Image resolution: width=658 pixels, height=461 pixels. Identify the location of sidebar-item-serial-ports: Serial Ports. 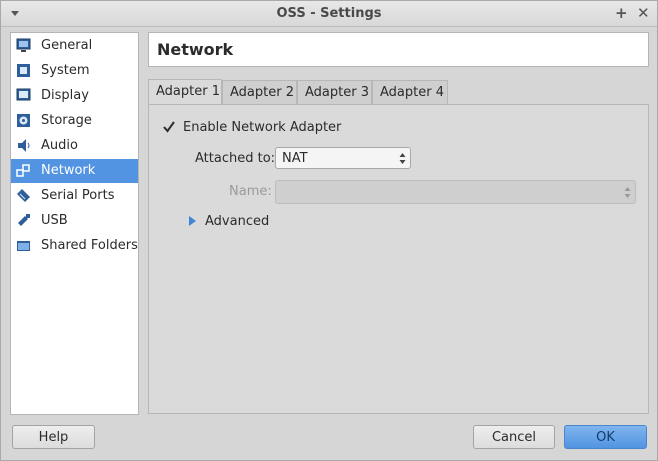
(74, 196).